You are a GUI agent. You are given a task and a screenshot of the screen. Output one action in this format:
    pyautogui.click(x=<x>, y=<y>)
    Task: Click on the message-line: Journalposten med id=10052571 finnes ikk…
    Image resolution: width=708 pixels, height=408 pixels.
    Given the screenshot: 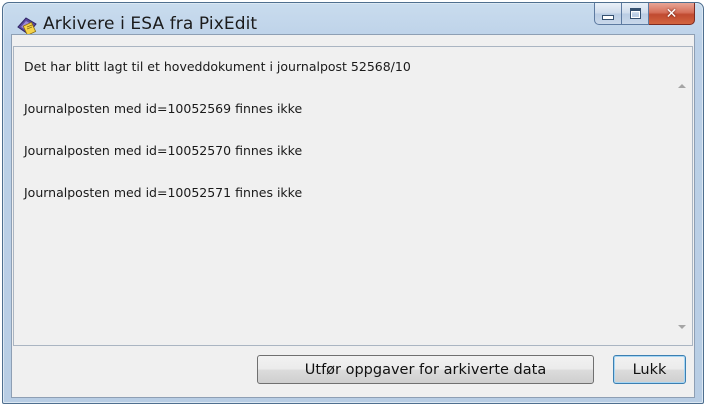 What is the action you would take?
    pyautogui.click(x=163, y=192)
    